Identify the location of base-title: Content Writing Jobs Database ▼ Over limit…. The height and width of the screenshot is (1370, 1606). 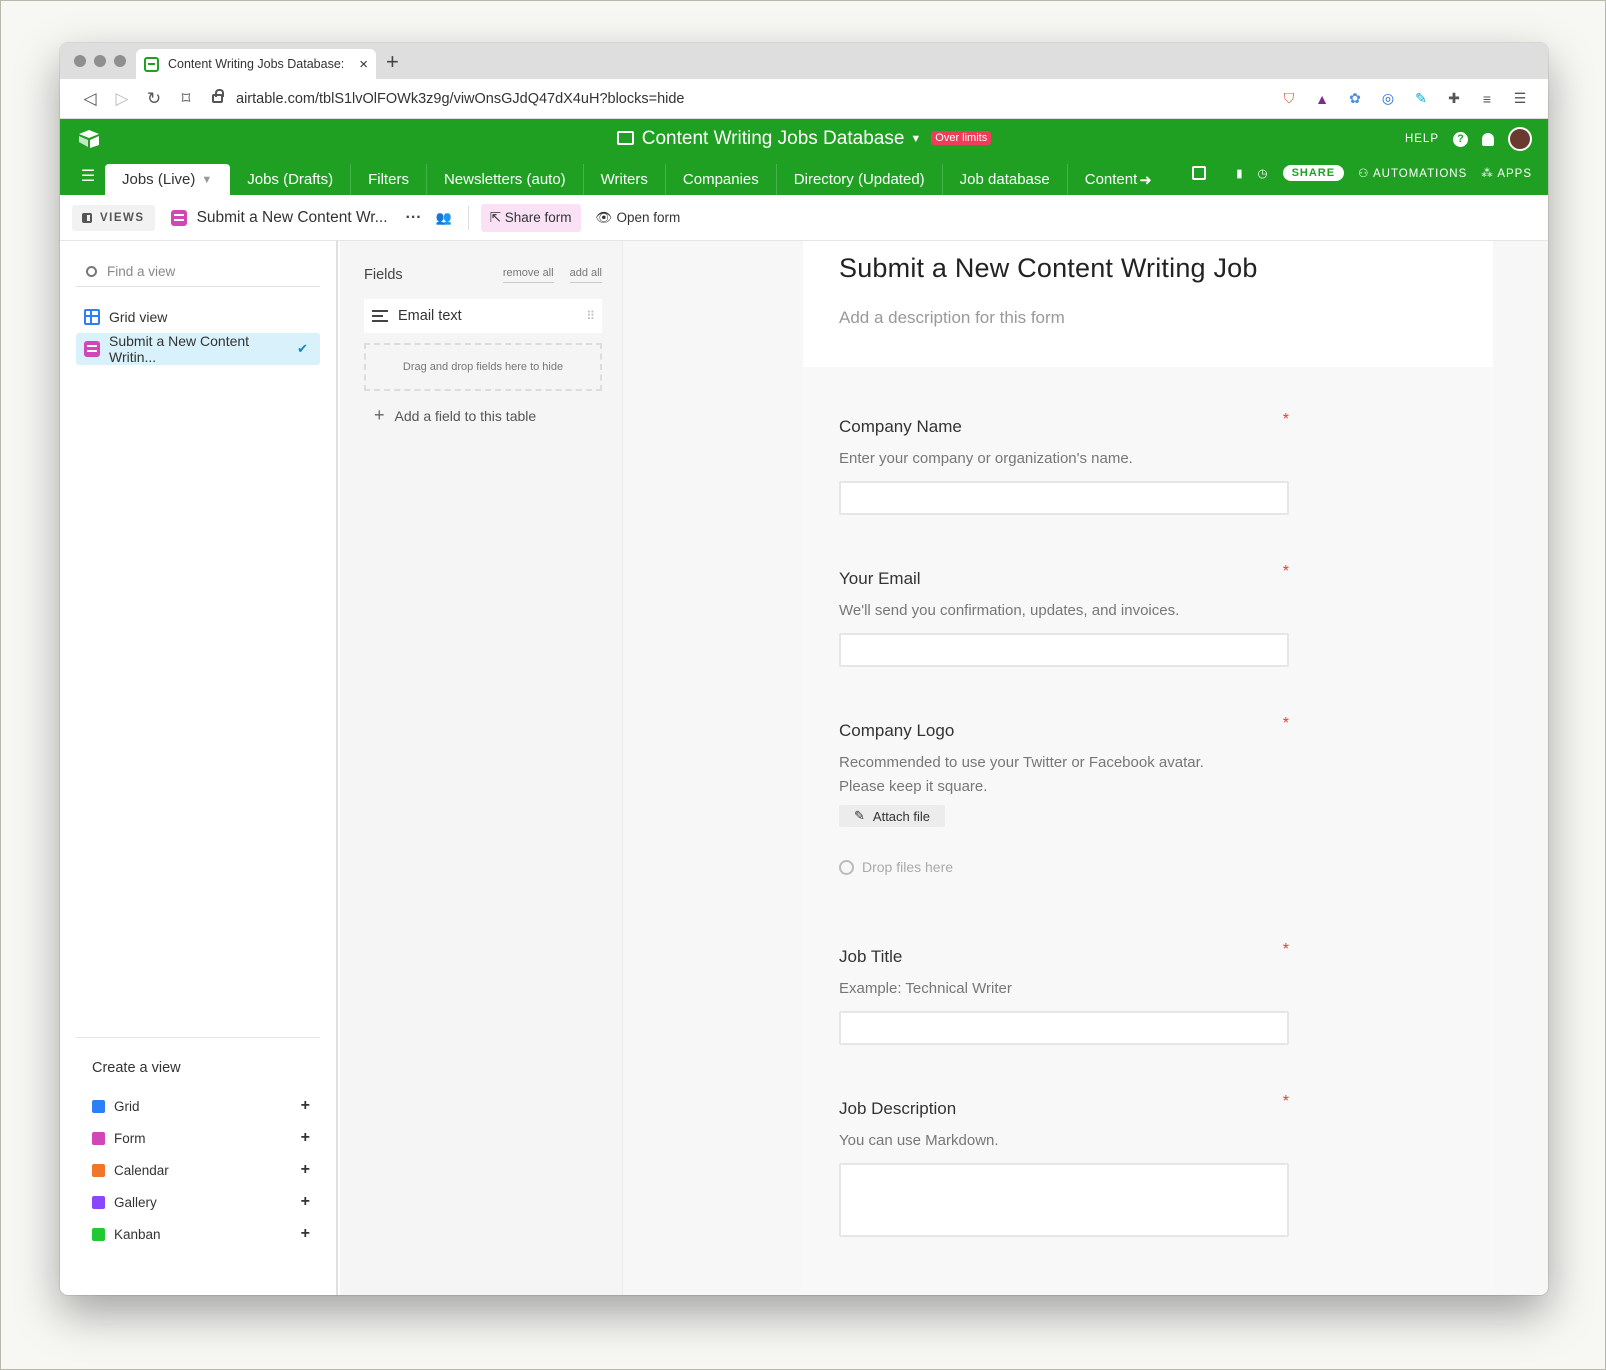
(804, 139).